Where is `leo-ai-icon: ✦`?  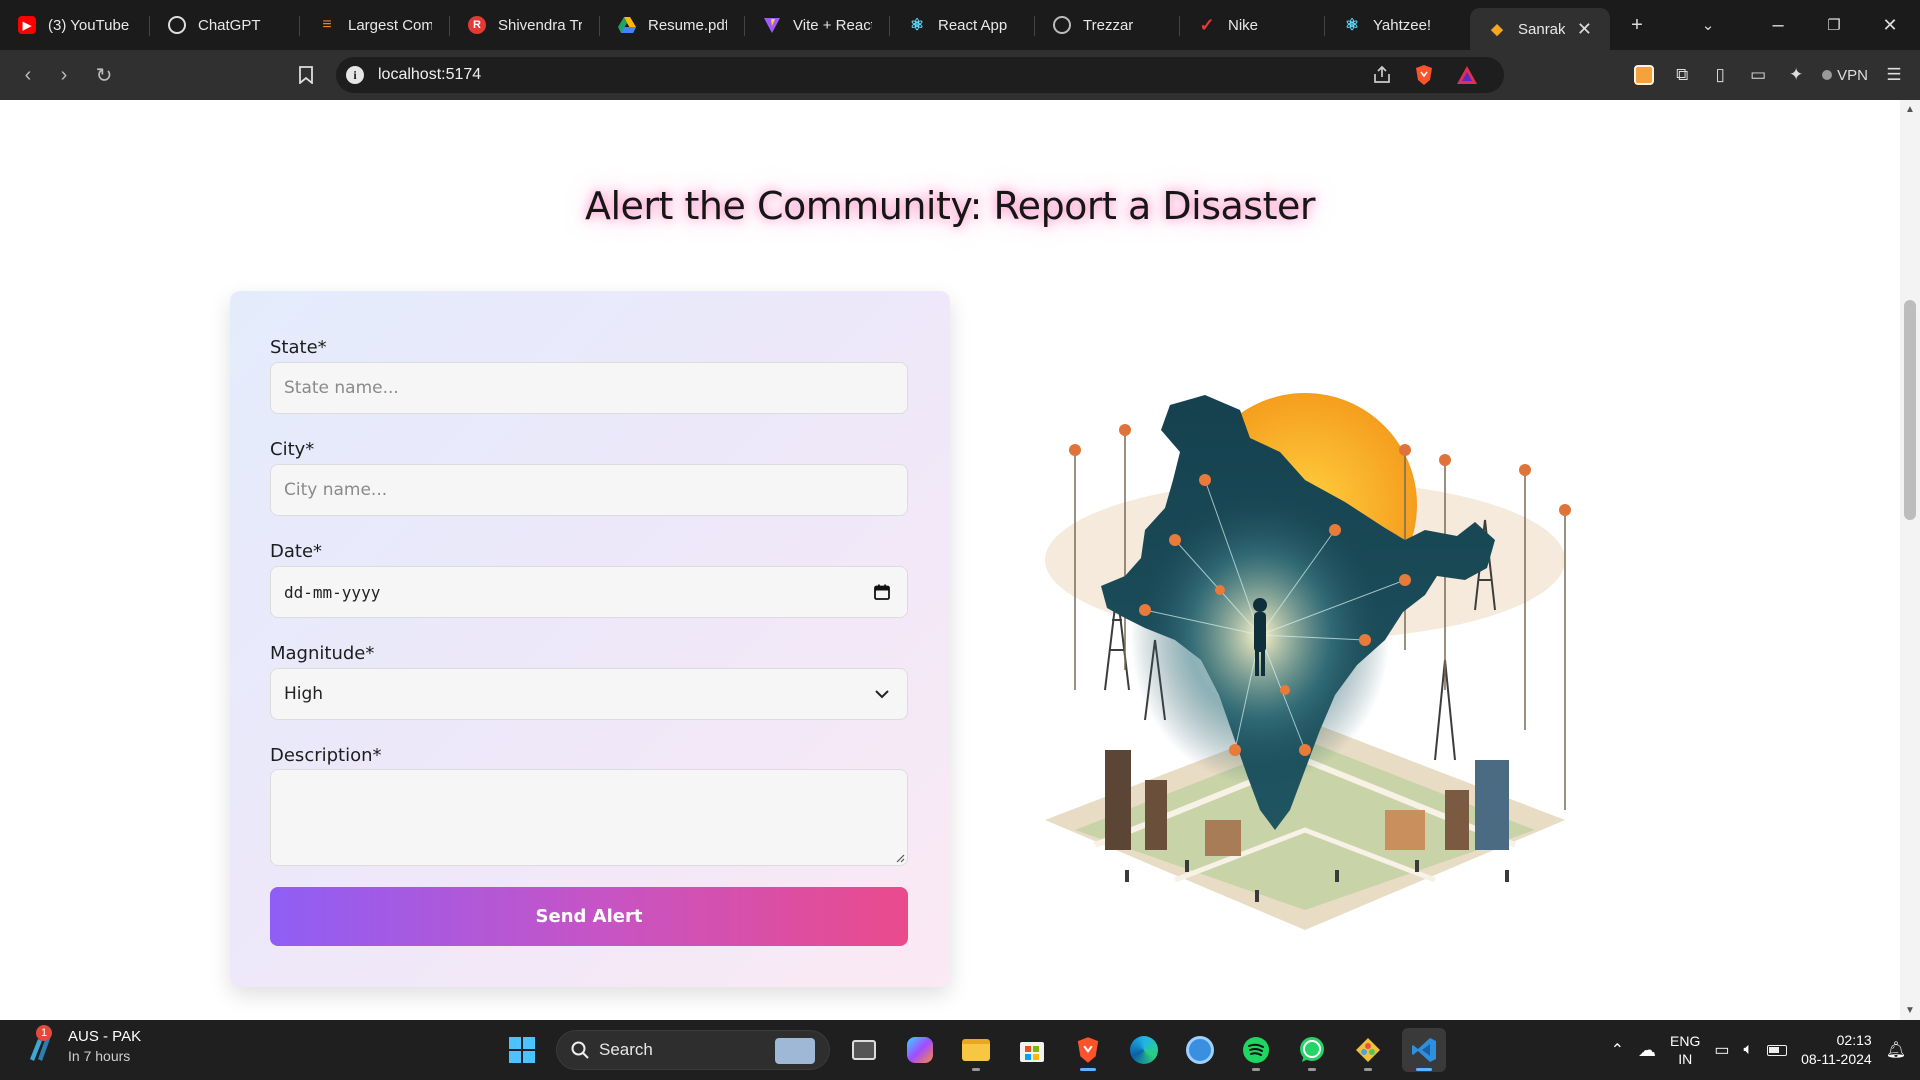
leo-ai-icon: ✦ is located at coordinates (1796, 75).